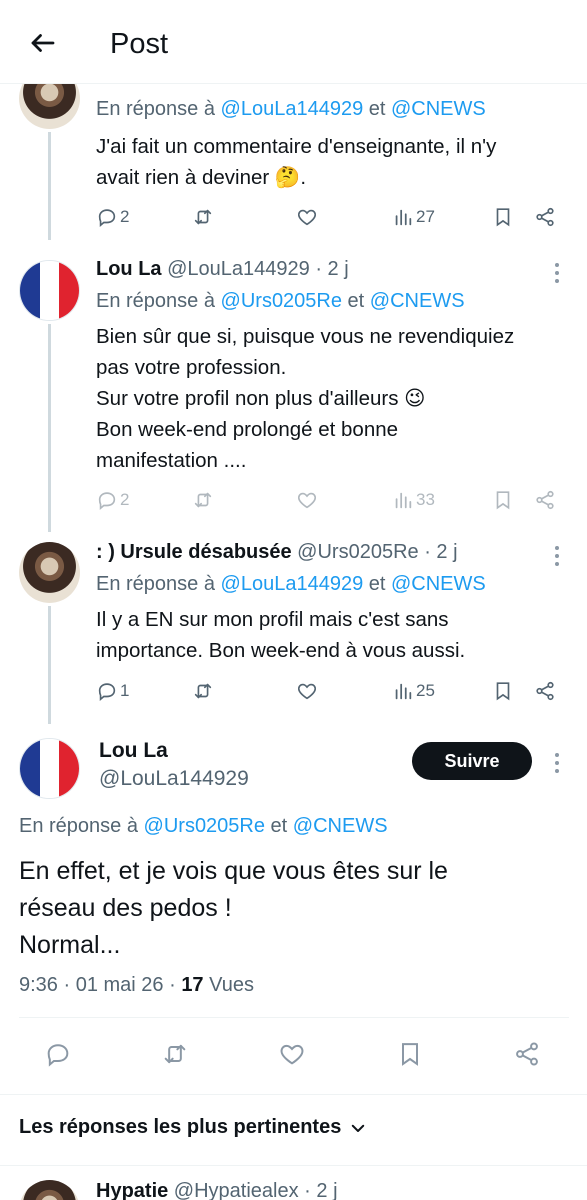 This screenshot has width=587, height=1200. I want to click on author-handle: @Hypatiealex · 2 j, so click(253, 1190).